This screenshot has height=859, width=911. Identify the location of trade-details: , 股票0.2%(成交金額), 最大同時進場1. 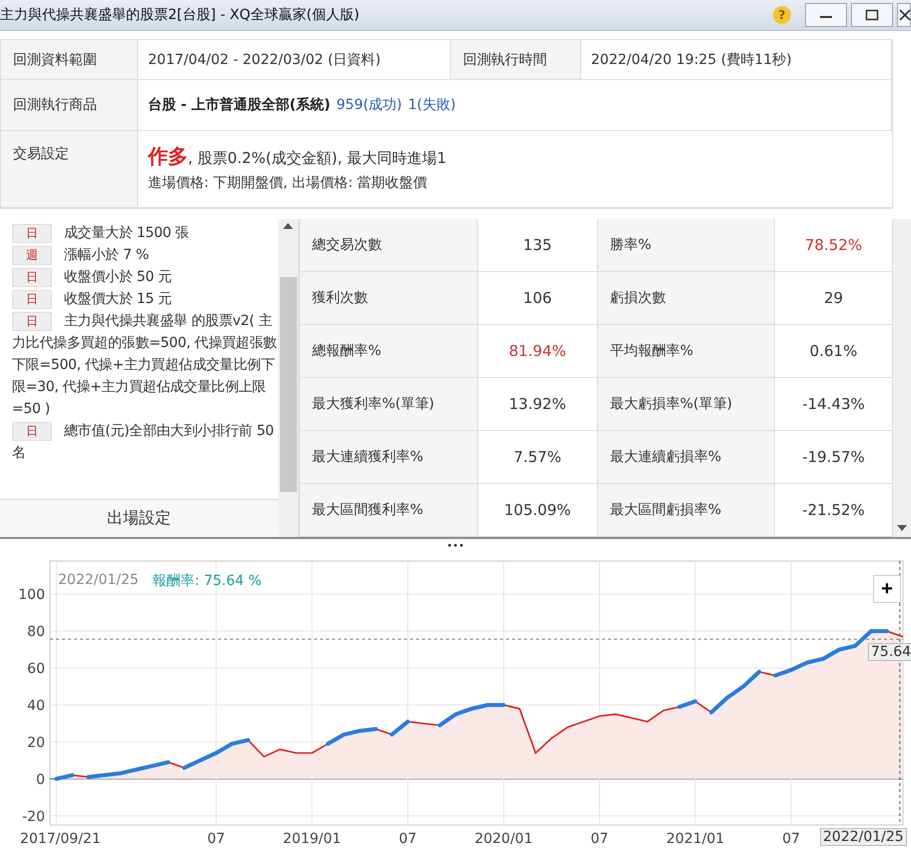
(317, 158).